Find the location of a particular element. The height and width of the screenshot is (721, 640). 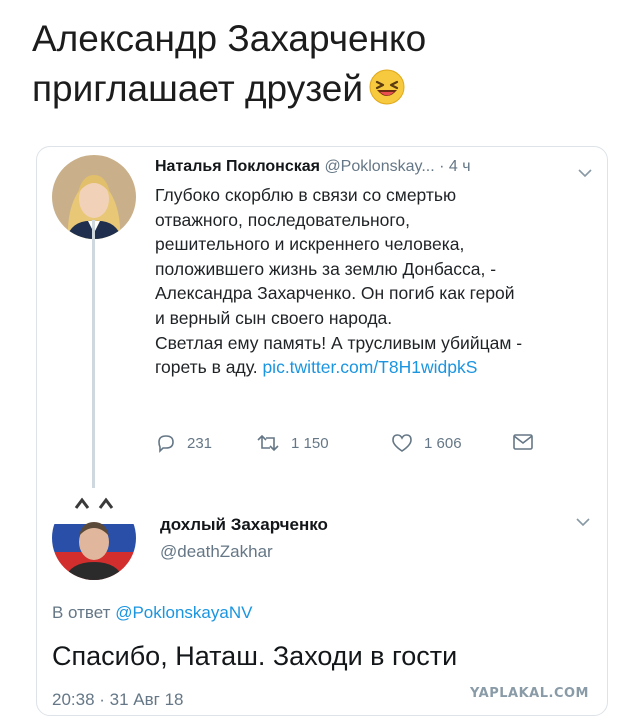

reply-to-line: В ответ @PoklonskayaNV is located at coordinates (152, 613).